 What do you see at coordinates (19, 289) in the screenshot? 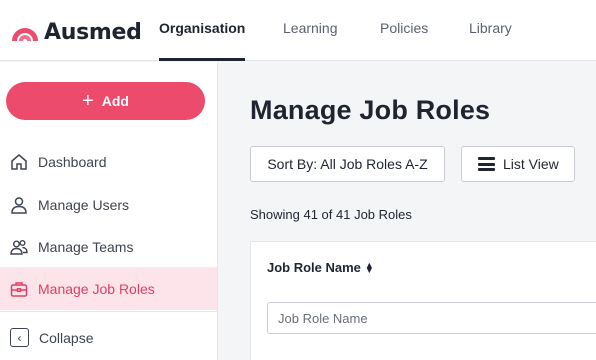
I see `briefcase-icon` at bounding box center [19, 289].